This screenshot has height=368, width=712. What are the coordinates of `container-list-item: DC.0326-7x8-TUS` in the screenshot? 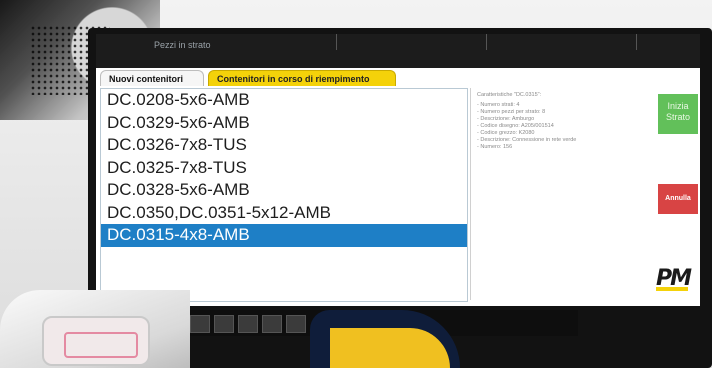 It's located at (284, 145).